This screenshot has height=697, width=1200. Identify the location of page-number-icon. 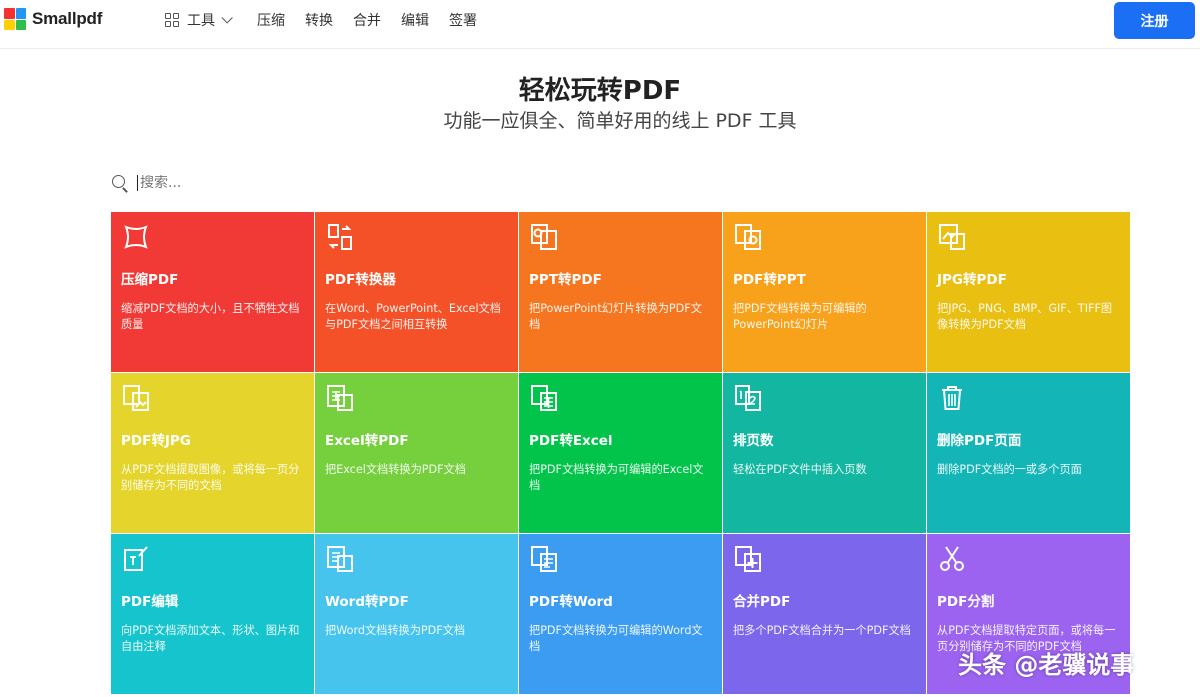
(748, 398).